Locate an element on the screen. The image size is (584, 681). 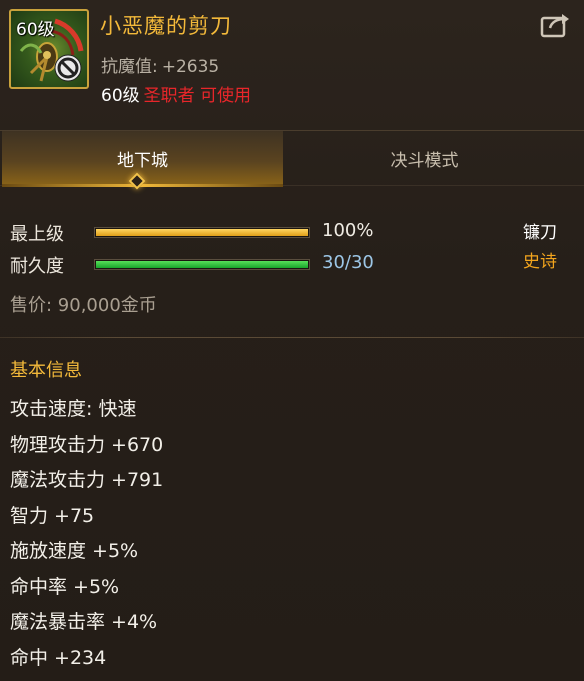
stat-magic-crit: 魔法暴击率 +4% is located at coordinates (84, 622).